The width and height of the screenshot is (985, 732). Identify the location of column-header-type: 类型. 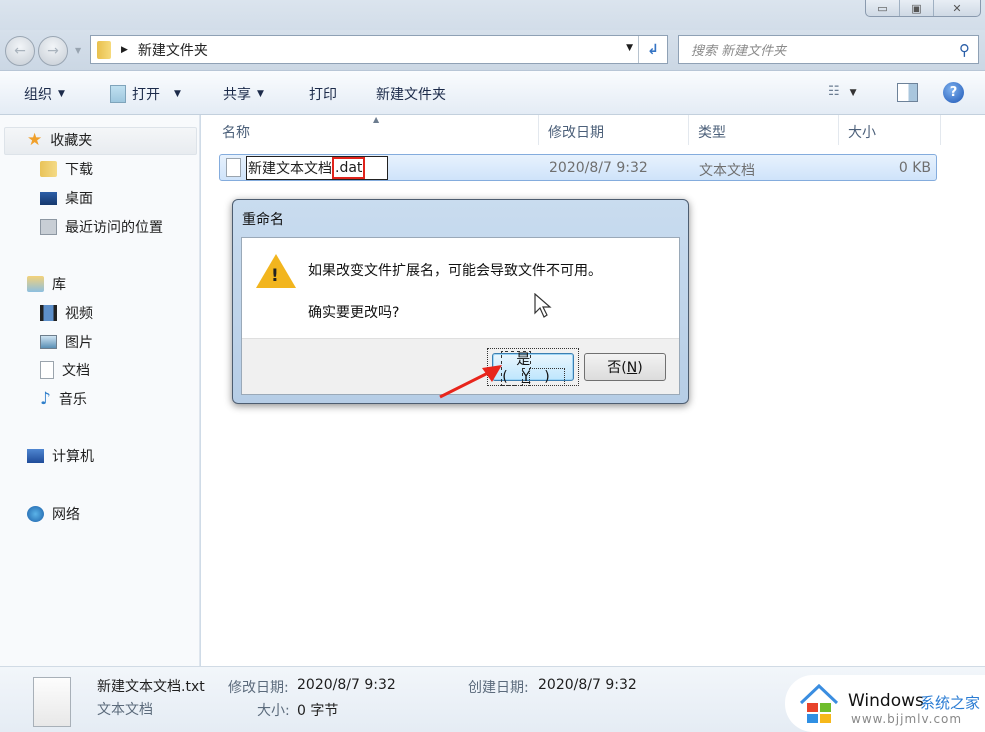
(712, 132).